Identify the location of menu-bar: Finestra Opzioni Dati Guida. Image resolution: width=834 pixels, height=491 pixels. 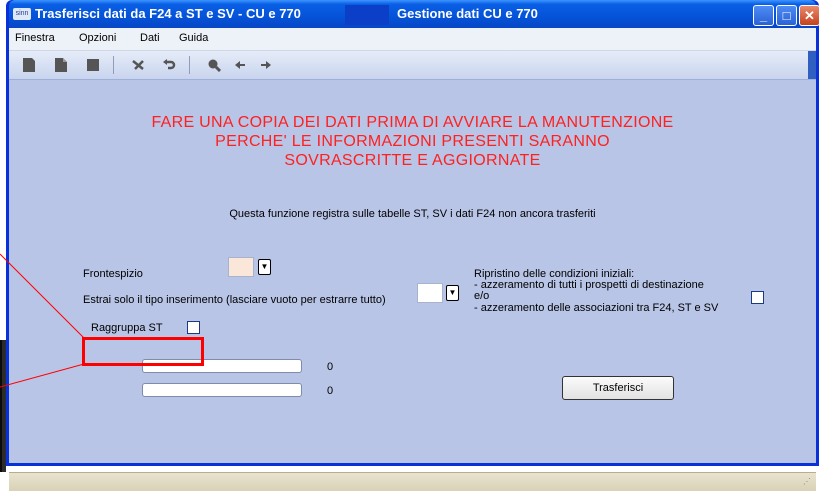
(412, 39).